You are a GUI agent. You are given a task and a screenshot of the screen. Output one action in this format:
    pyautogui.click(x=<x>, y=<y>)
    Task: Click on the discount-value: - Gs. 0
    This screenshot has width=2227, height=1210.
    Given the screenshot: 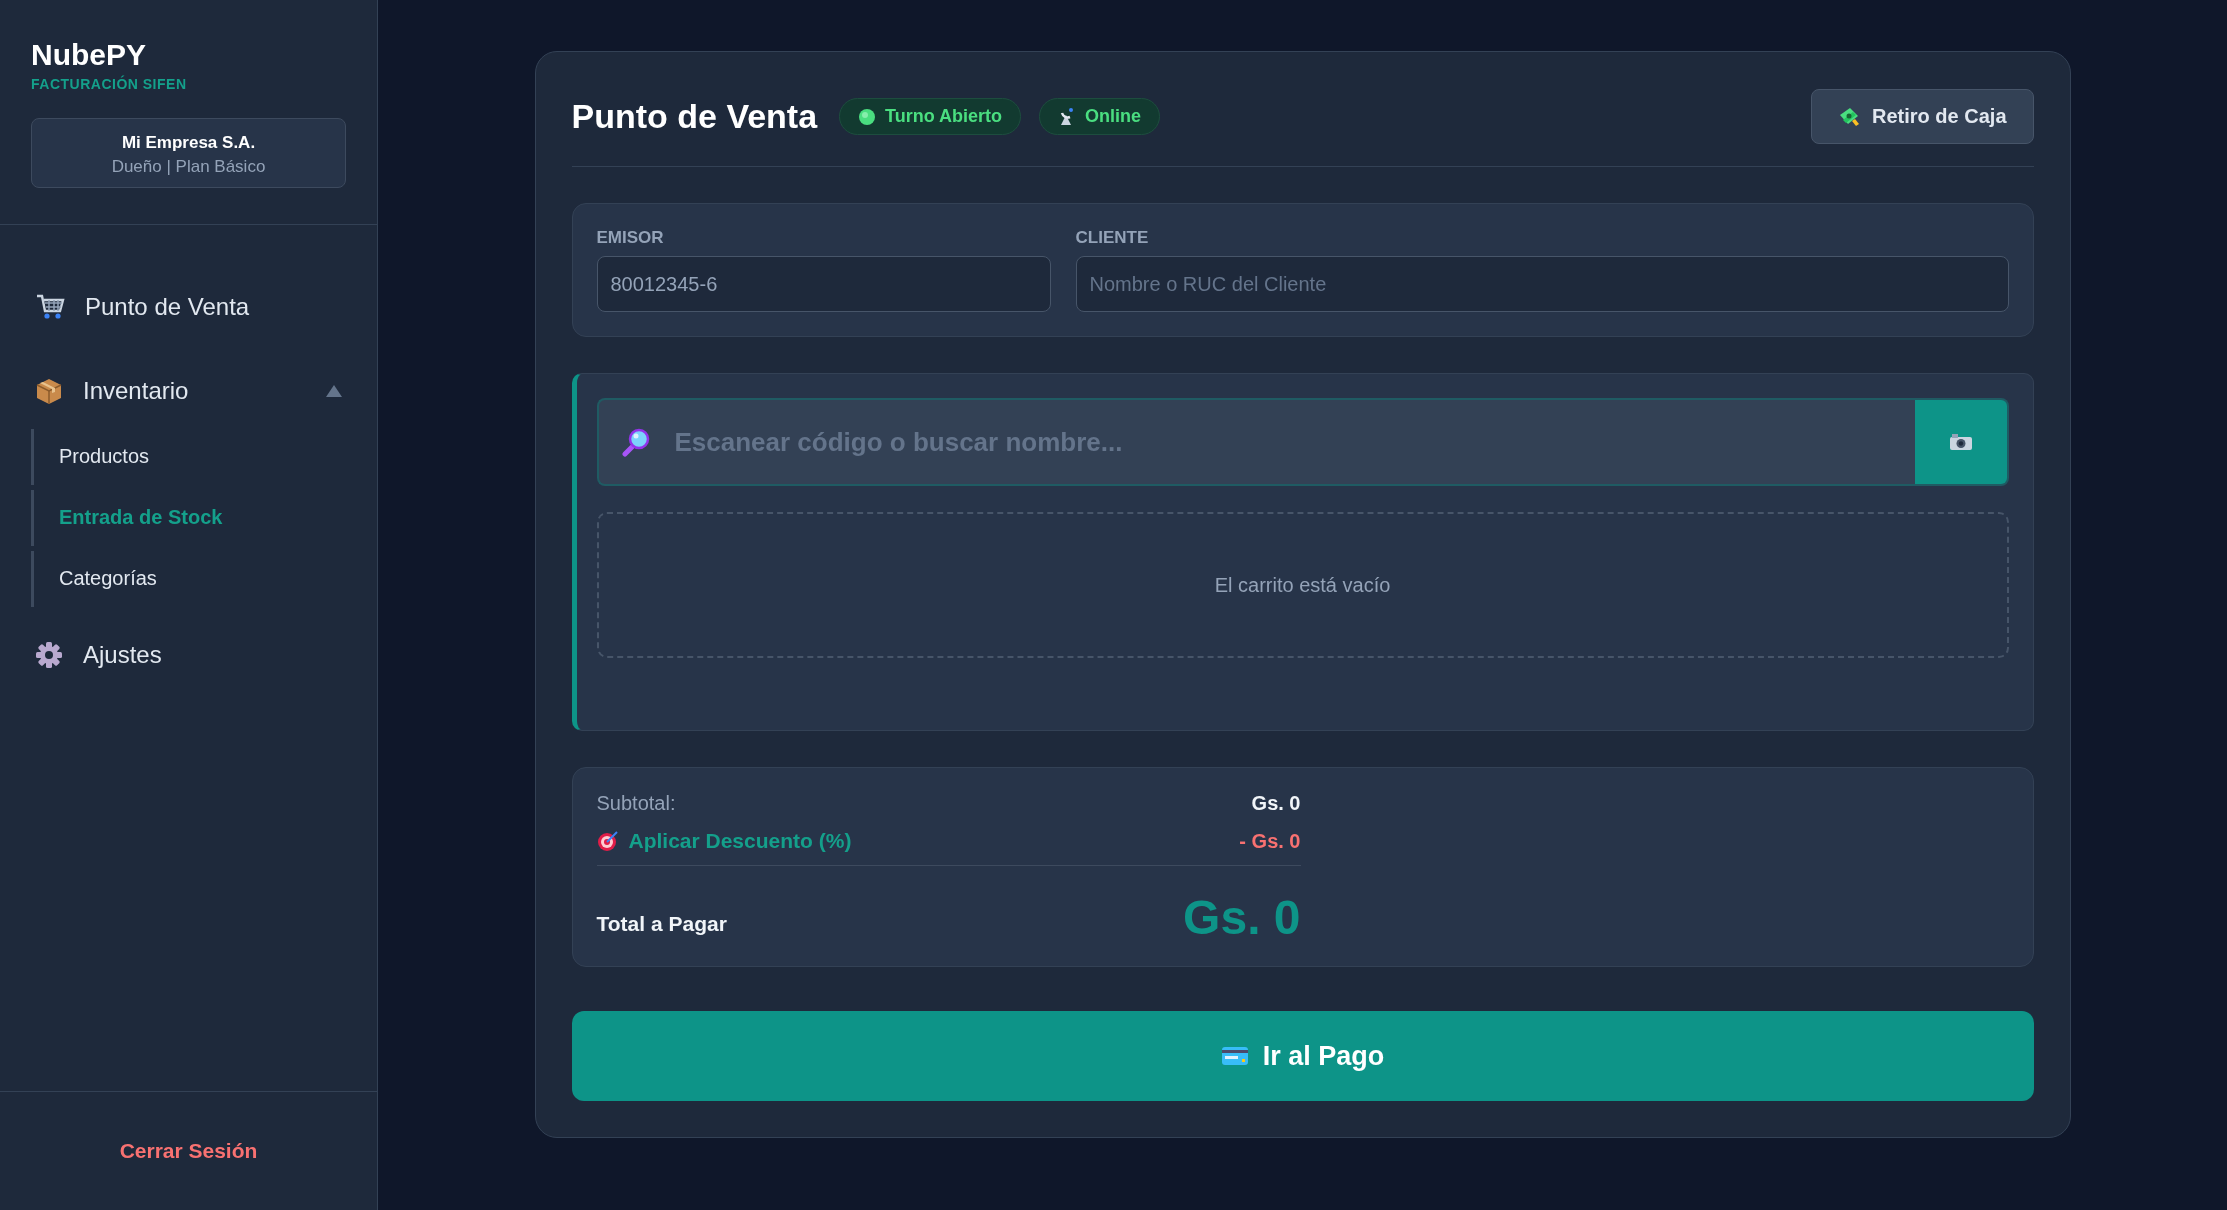 What is the action you would take?
    pyautogui.click(x=1270, y=841)
    